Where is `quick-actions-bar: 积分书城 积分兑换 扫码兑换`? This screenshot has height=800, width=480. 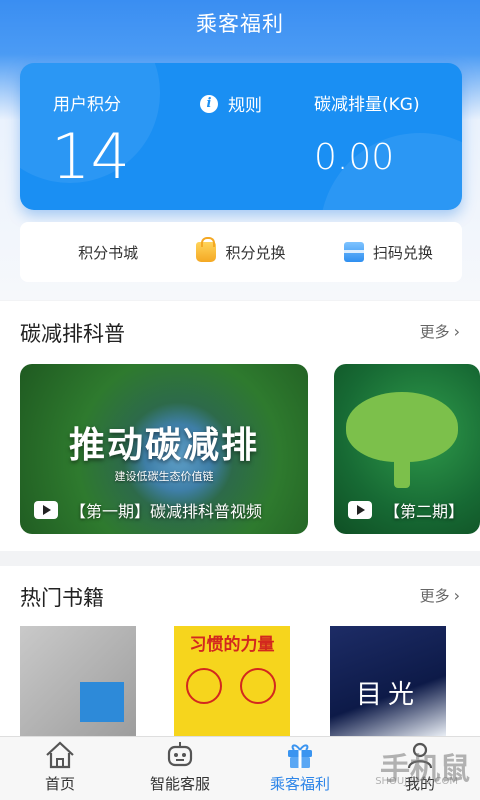 quick-actions-bar: 积分书城 积分兑换 扫码兑换 is located at coordinates (241, 272).